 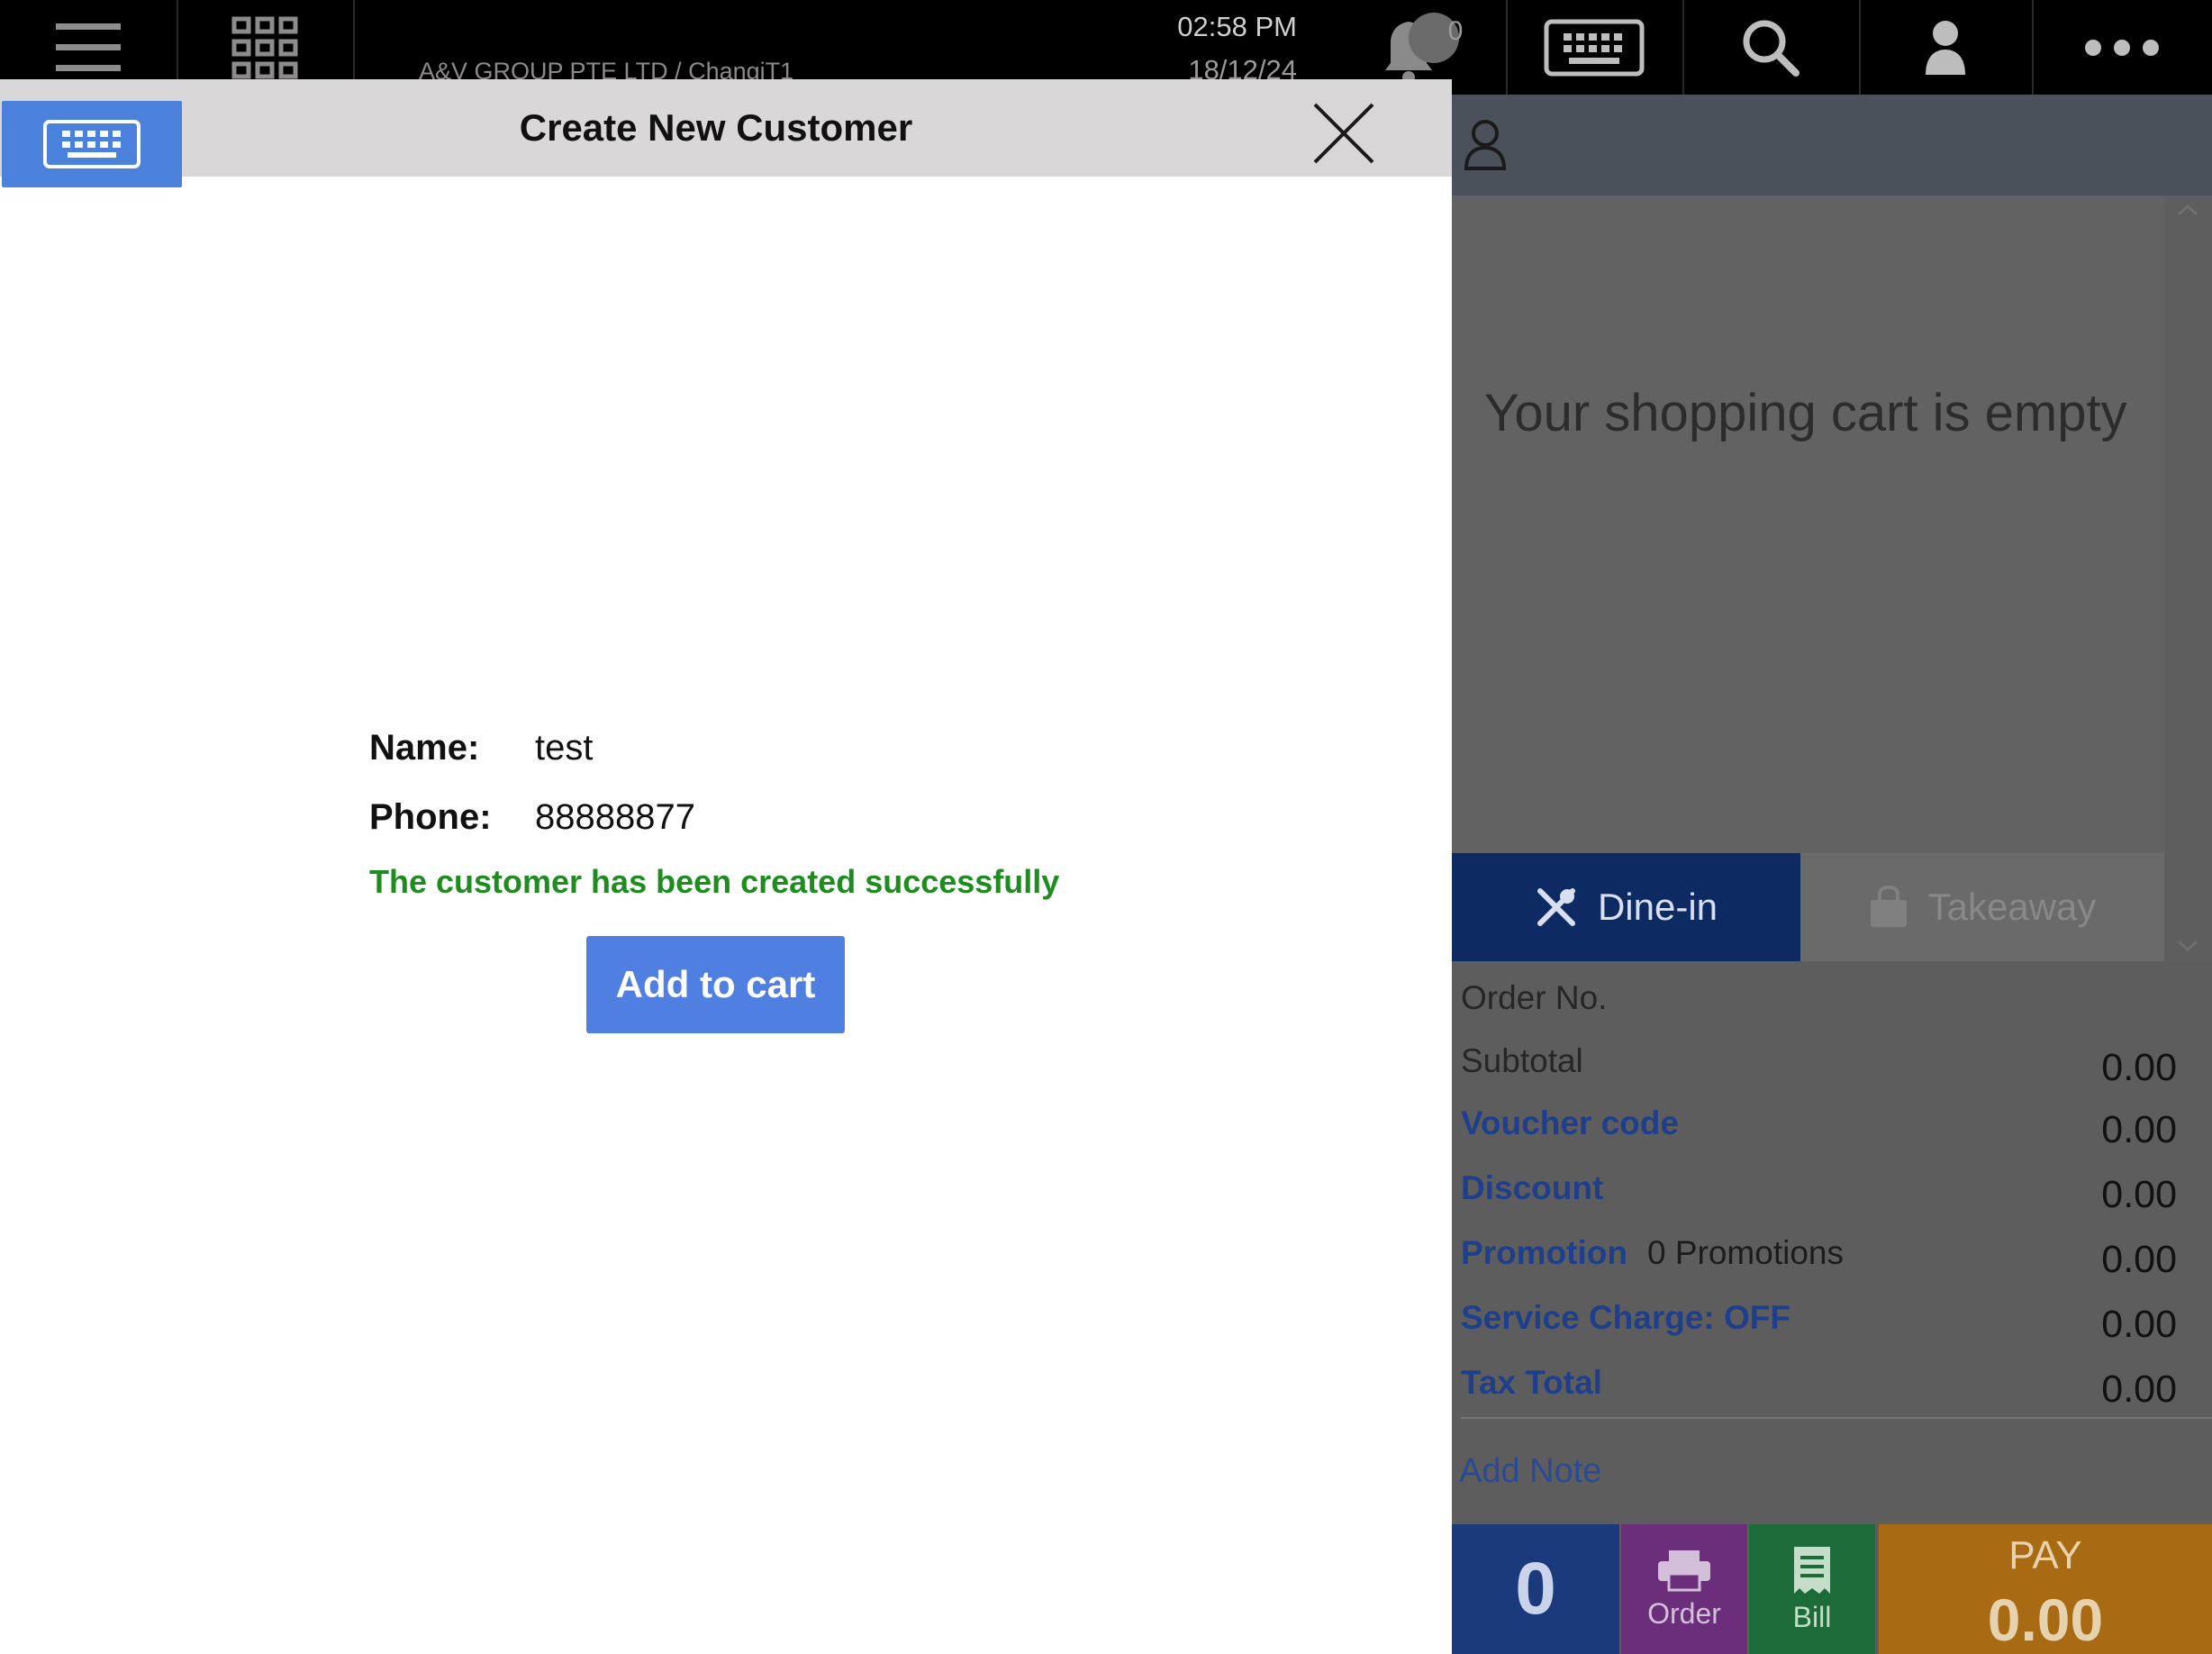 What do you see at coordinates (715, 984) in the screenshot?
I see `add-to-cart-button: Add to cart` at bounding box center [715, 984].